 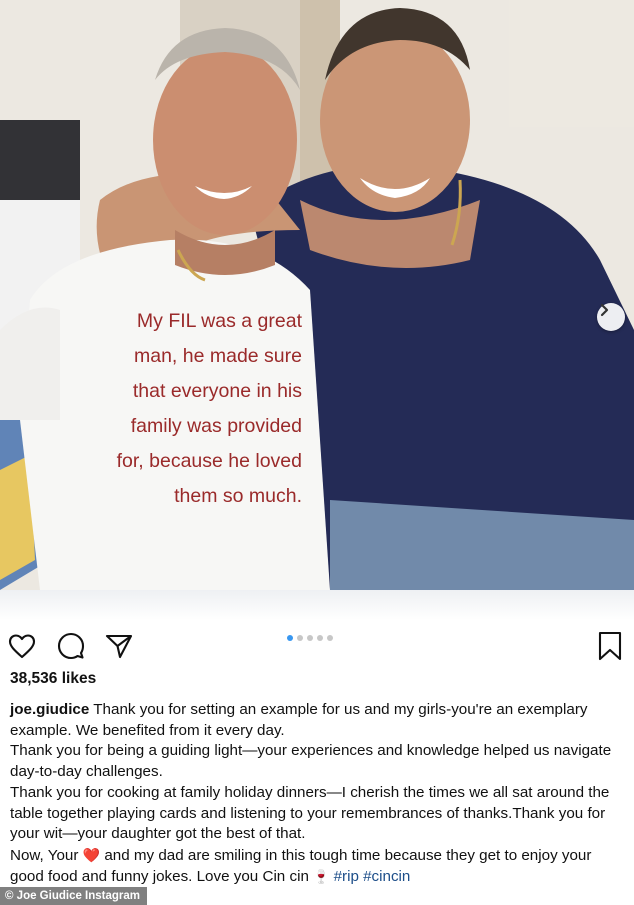 What do you see at coordinates (238, 496) in the screenshot?
I see `overlay-line: them so much.` at bounding box center [238, 496].